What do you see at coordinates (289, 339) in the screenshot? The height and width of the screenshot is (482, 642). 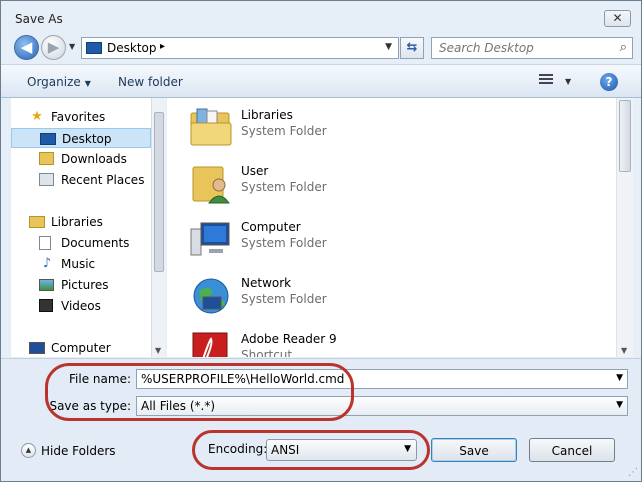 I see `item-name: Adobe Reader 9` at bounding box center [289, 339].